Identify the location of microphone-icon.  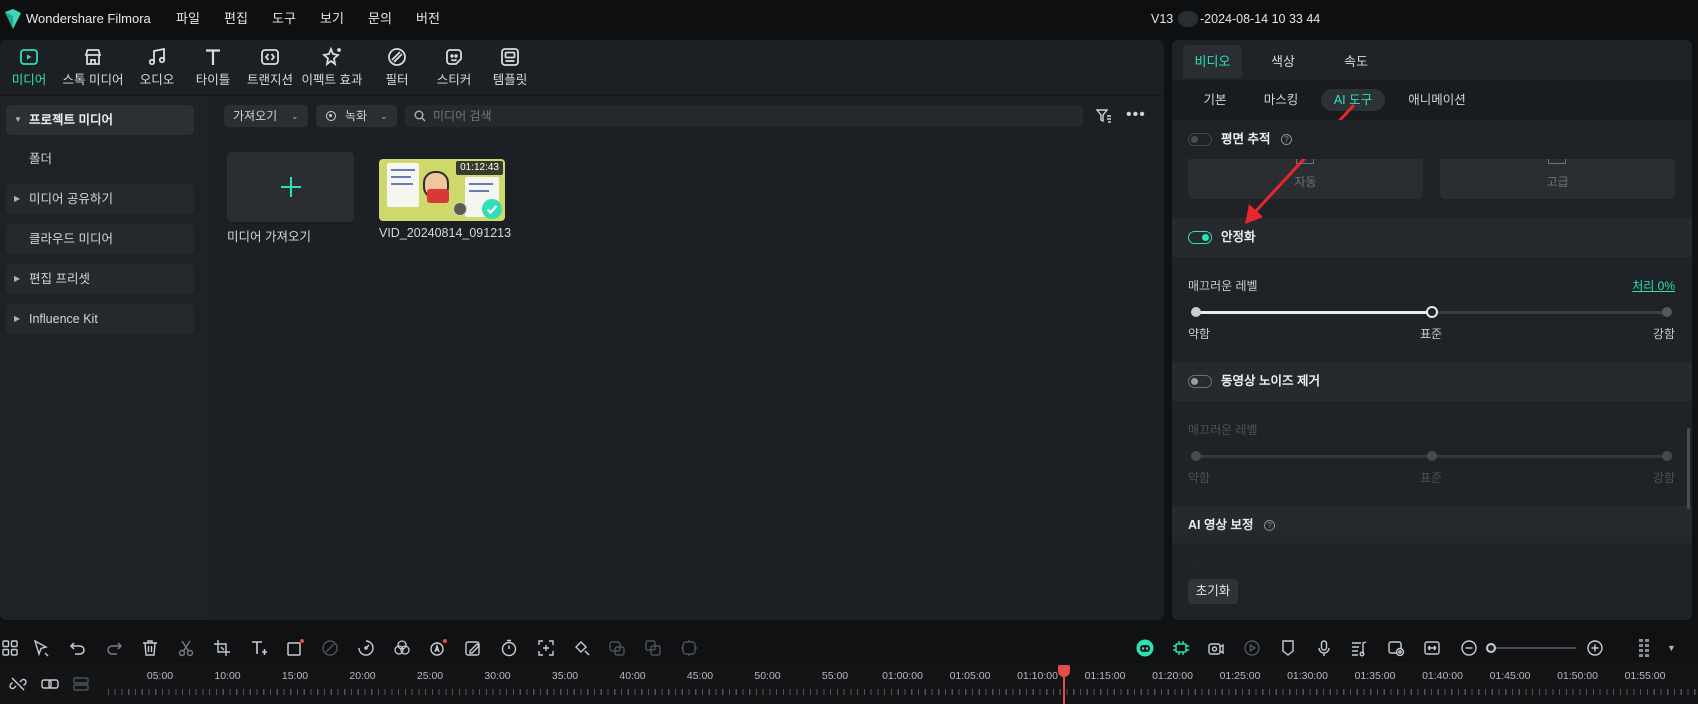
(1324, 648).